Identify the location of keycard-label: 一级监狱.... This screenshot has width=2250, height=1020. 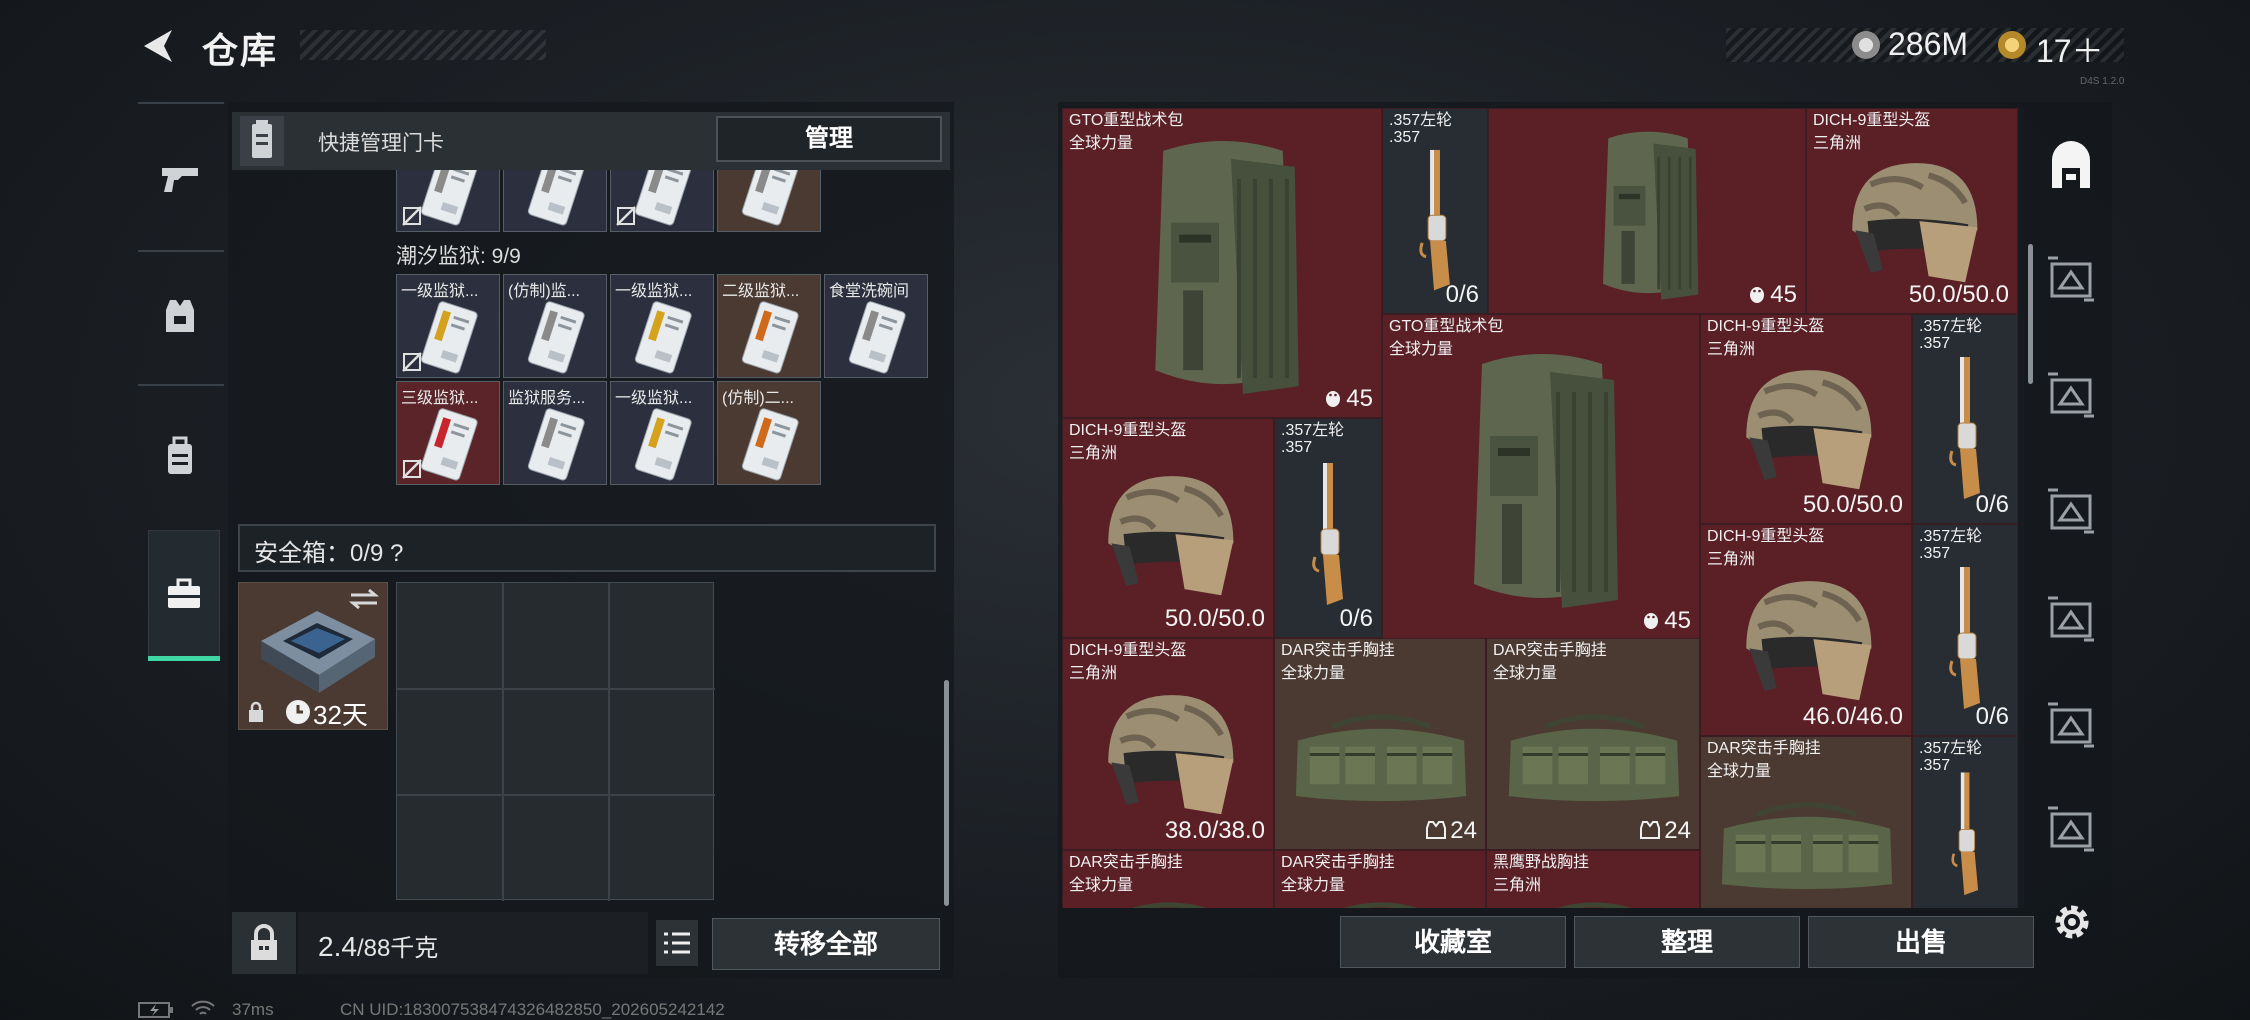
(654, 398).